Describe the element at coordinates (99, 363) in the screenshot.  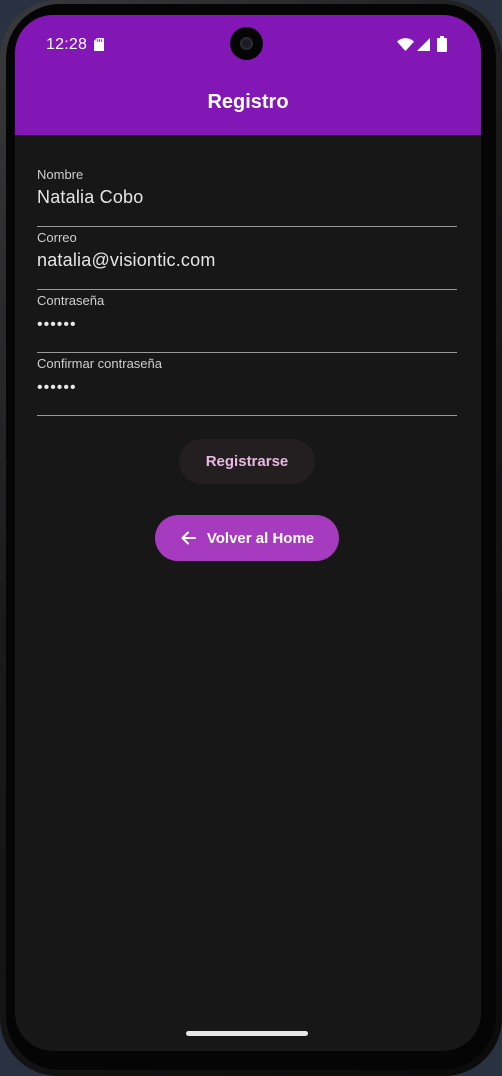
I see `confirm-password-field-label: Confirmar contraseña` at that location.